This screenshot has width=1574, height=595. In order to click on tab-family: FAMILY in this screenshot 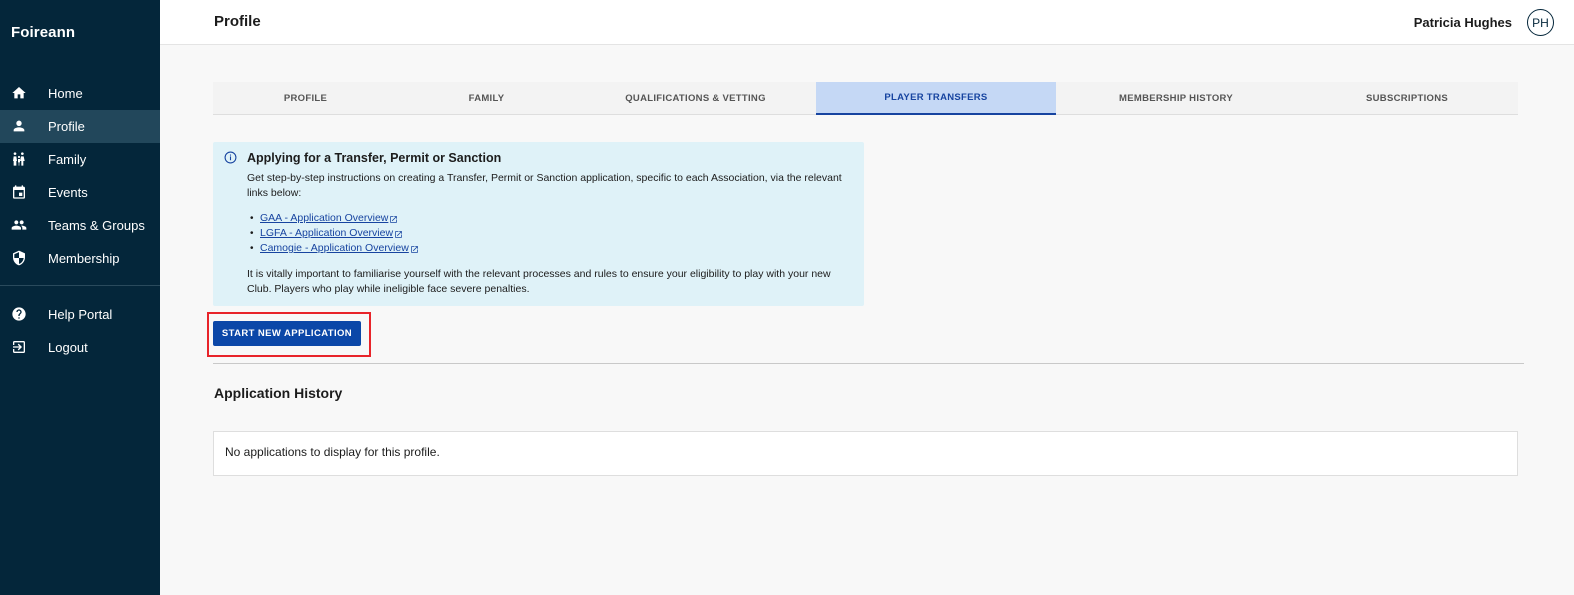, I will do `click(486, 98)`.